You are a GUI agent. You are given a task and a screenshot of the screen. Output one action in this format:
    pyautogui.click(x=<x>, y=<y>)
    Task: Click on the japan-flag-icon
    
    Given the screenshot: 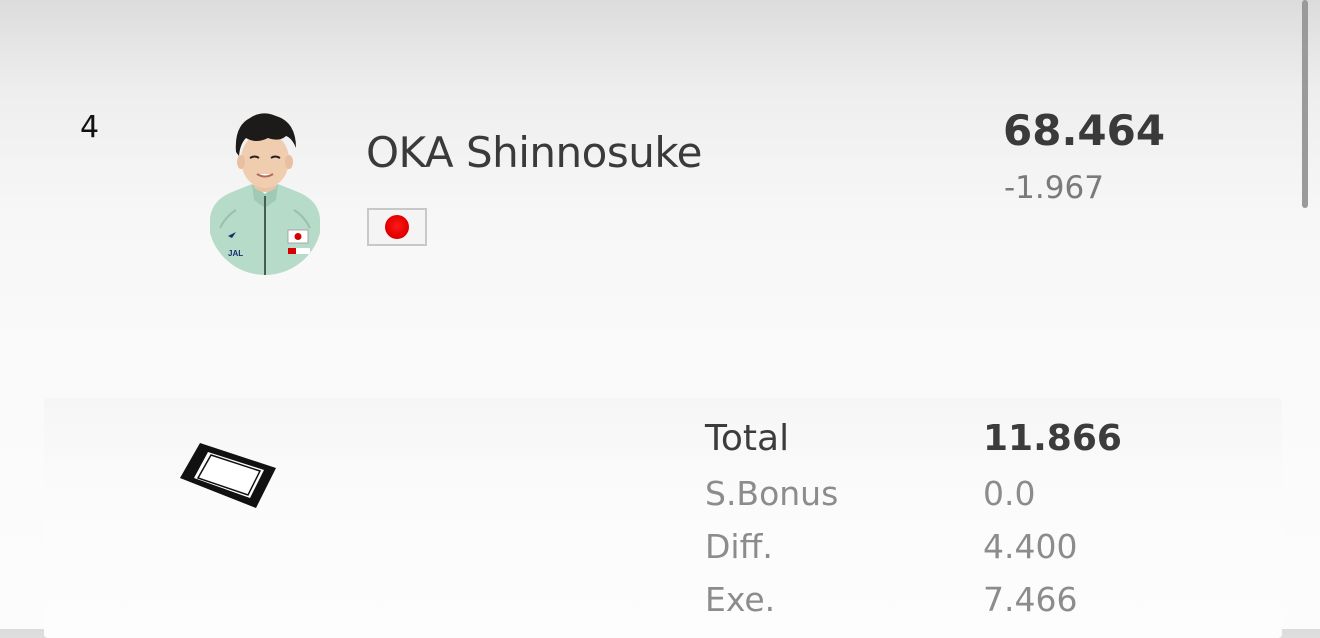 What is the action you would take?
    pyautogui.click(x=397, y=227)
    